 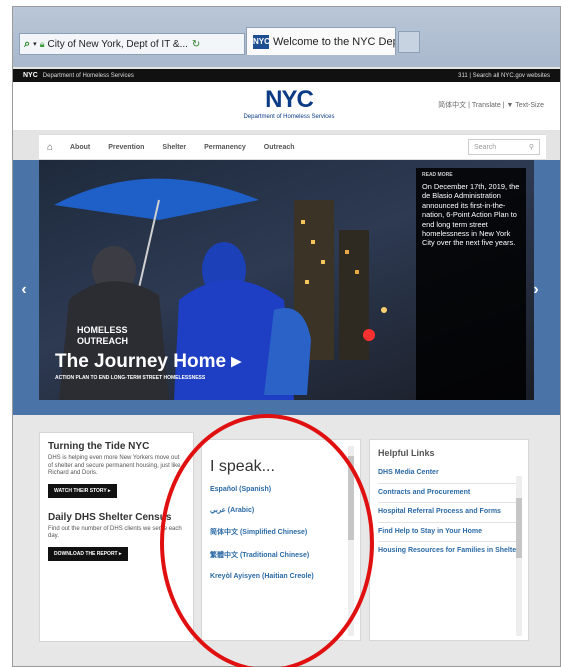 I want to click on nav-item-about: About, so click(x=80, y=147).